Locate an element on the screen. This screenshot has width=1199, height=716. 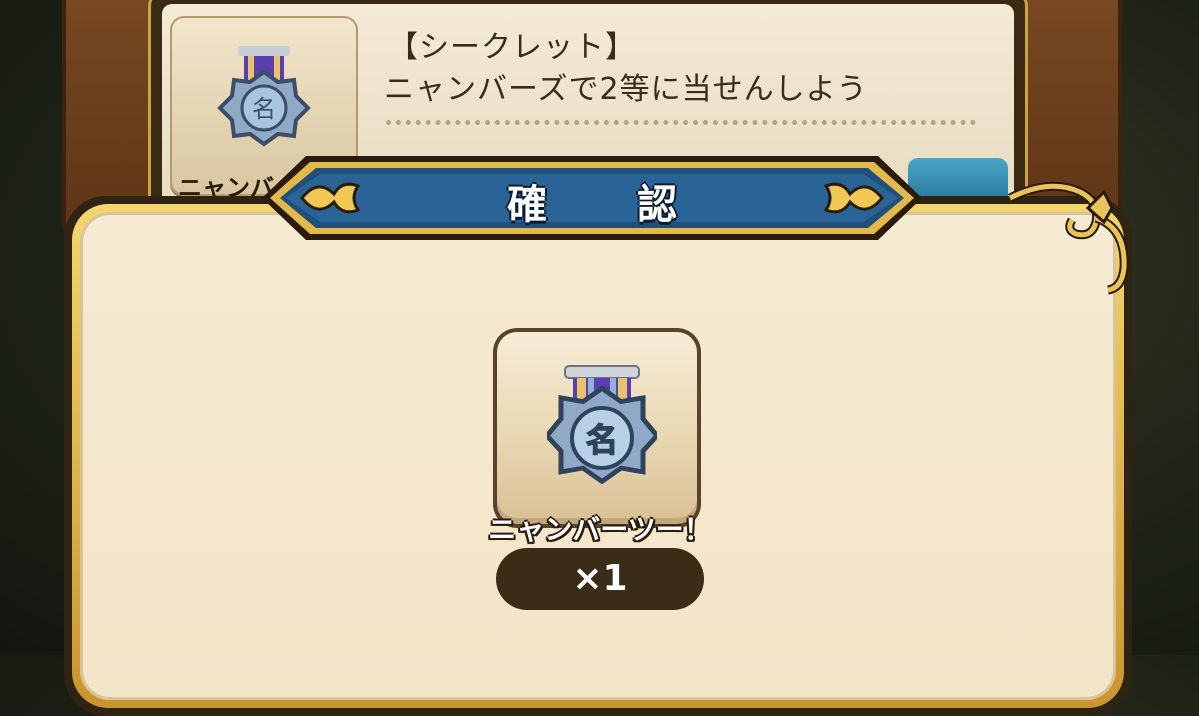
dialog-title: 確 認 is located at coordinates (611, 205).